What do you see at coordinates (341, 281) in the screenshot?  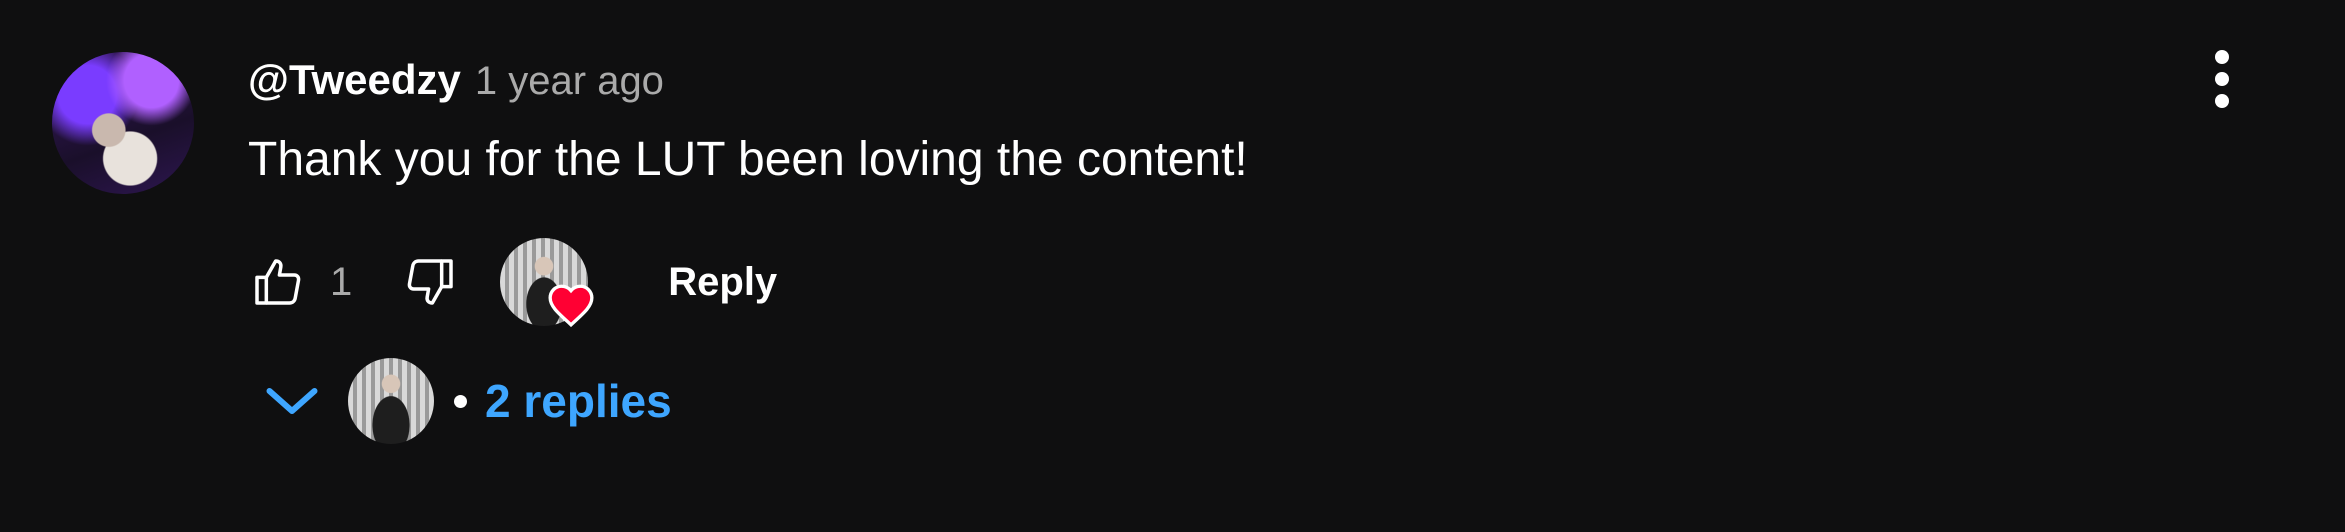 I see `like-count: 1` at bounding box center [341, 281].